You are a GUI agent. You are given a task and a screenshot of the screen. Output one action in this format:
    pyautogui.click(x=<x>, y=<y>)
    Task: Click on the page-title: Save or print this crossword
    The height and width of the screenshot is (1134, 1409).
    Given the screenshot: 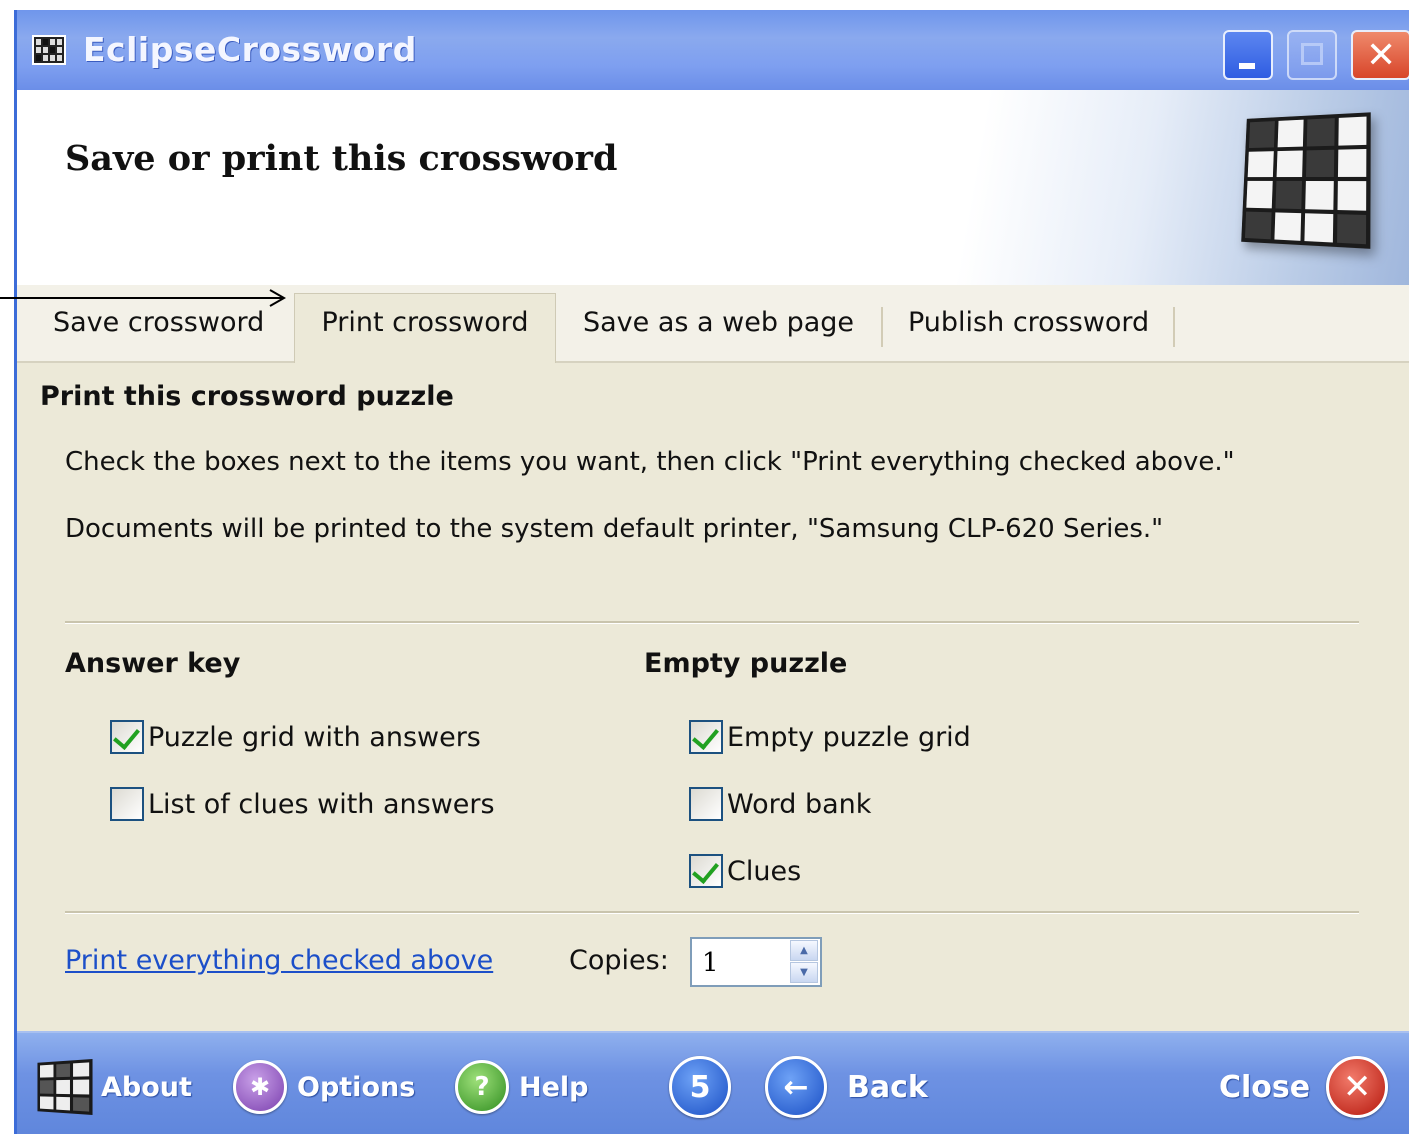 What is the action you would take?
    pyautogui.click(x=341, y=158)
    